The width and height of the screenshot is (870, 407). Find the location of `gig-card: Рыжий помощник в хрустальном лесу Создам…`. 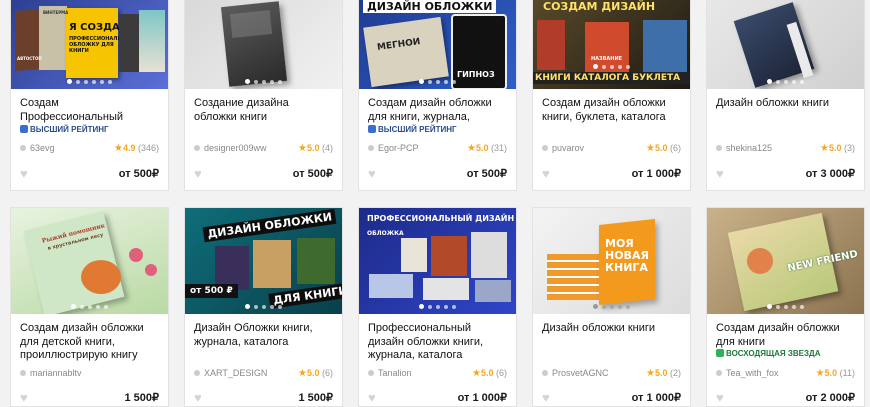

gig-card: Рыжий помощник в хрустальном лесу Создам… is located at coordinates (89, 307).